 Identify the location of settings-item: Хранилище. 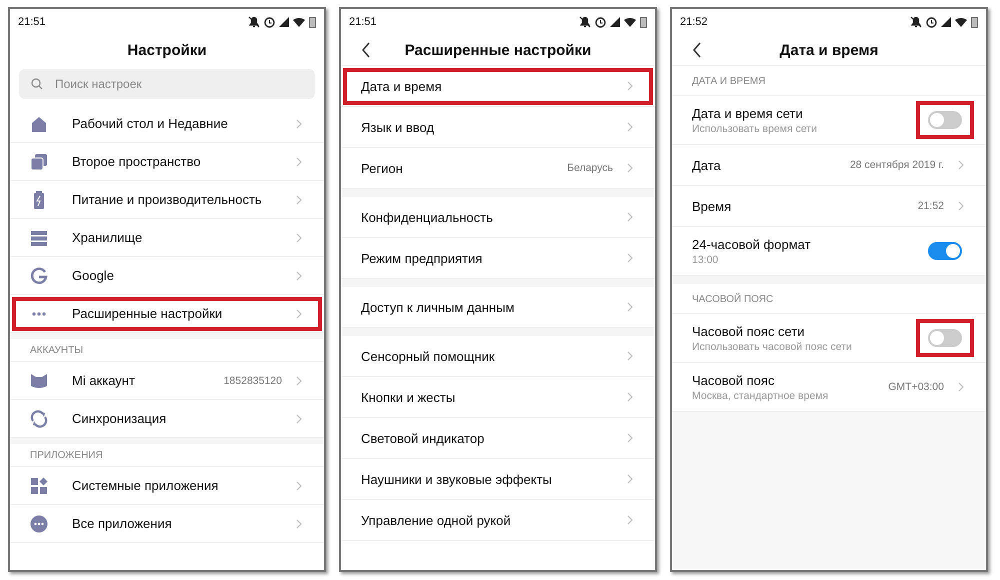
(167, 238).